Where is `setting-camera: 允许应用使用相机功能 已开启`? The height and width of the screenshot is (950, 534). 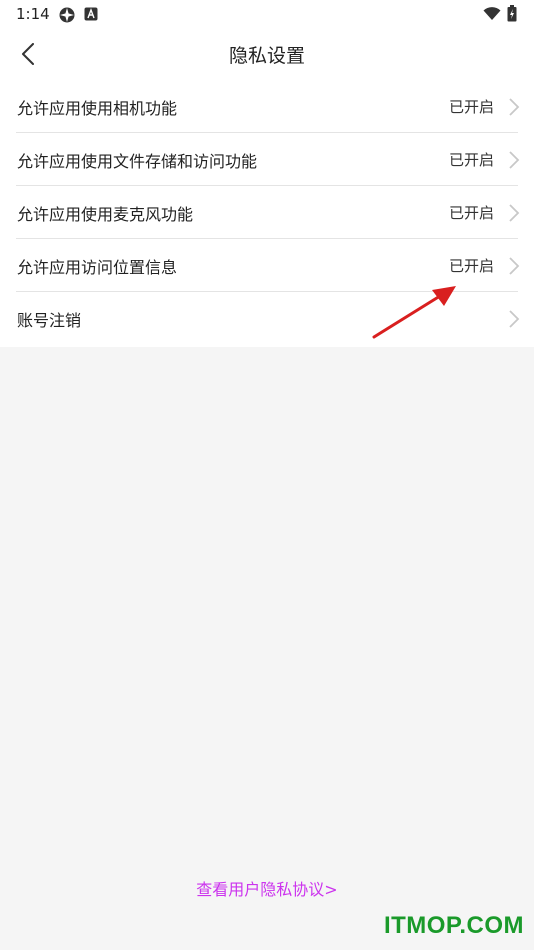
setting-camera: 允许应用使用相机功能 已开启 is located at coordinates (267, 106).